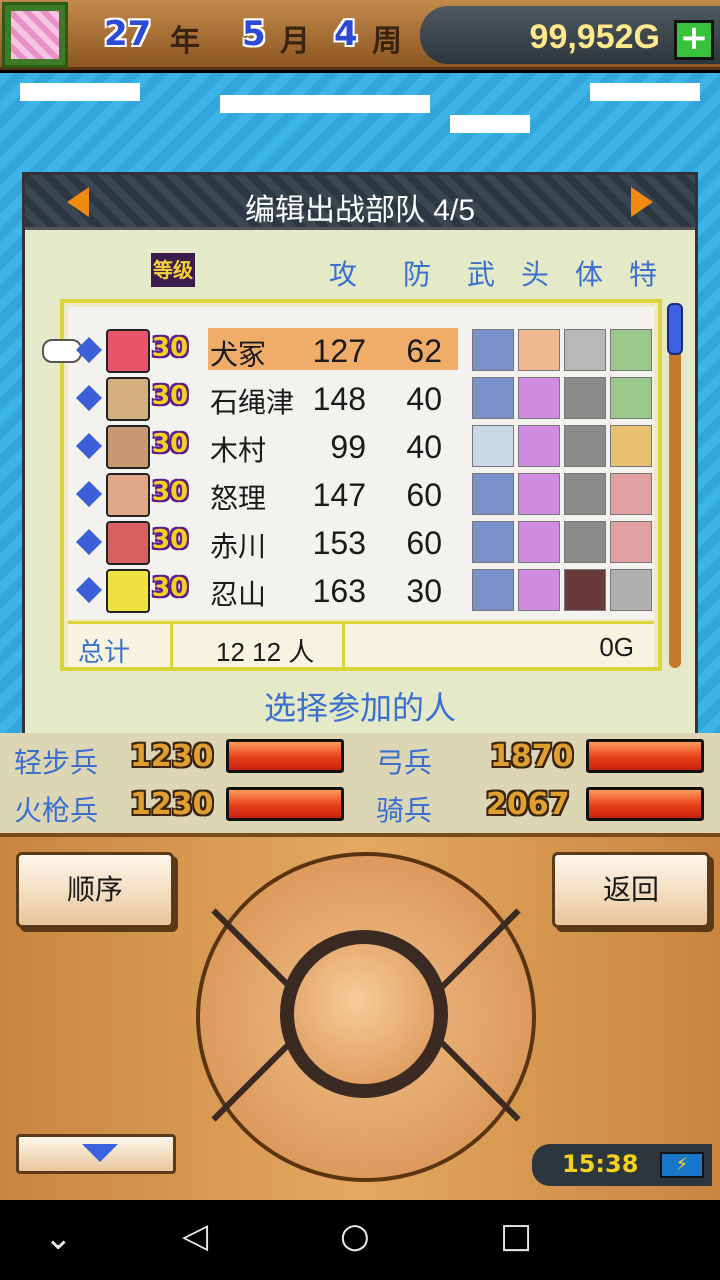 This screenshot has width=720, height=1280. Describe the element at coordinates (348, 447) in the screenshot. I see `unit-attack: 99` at that location.